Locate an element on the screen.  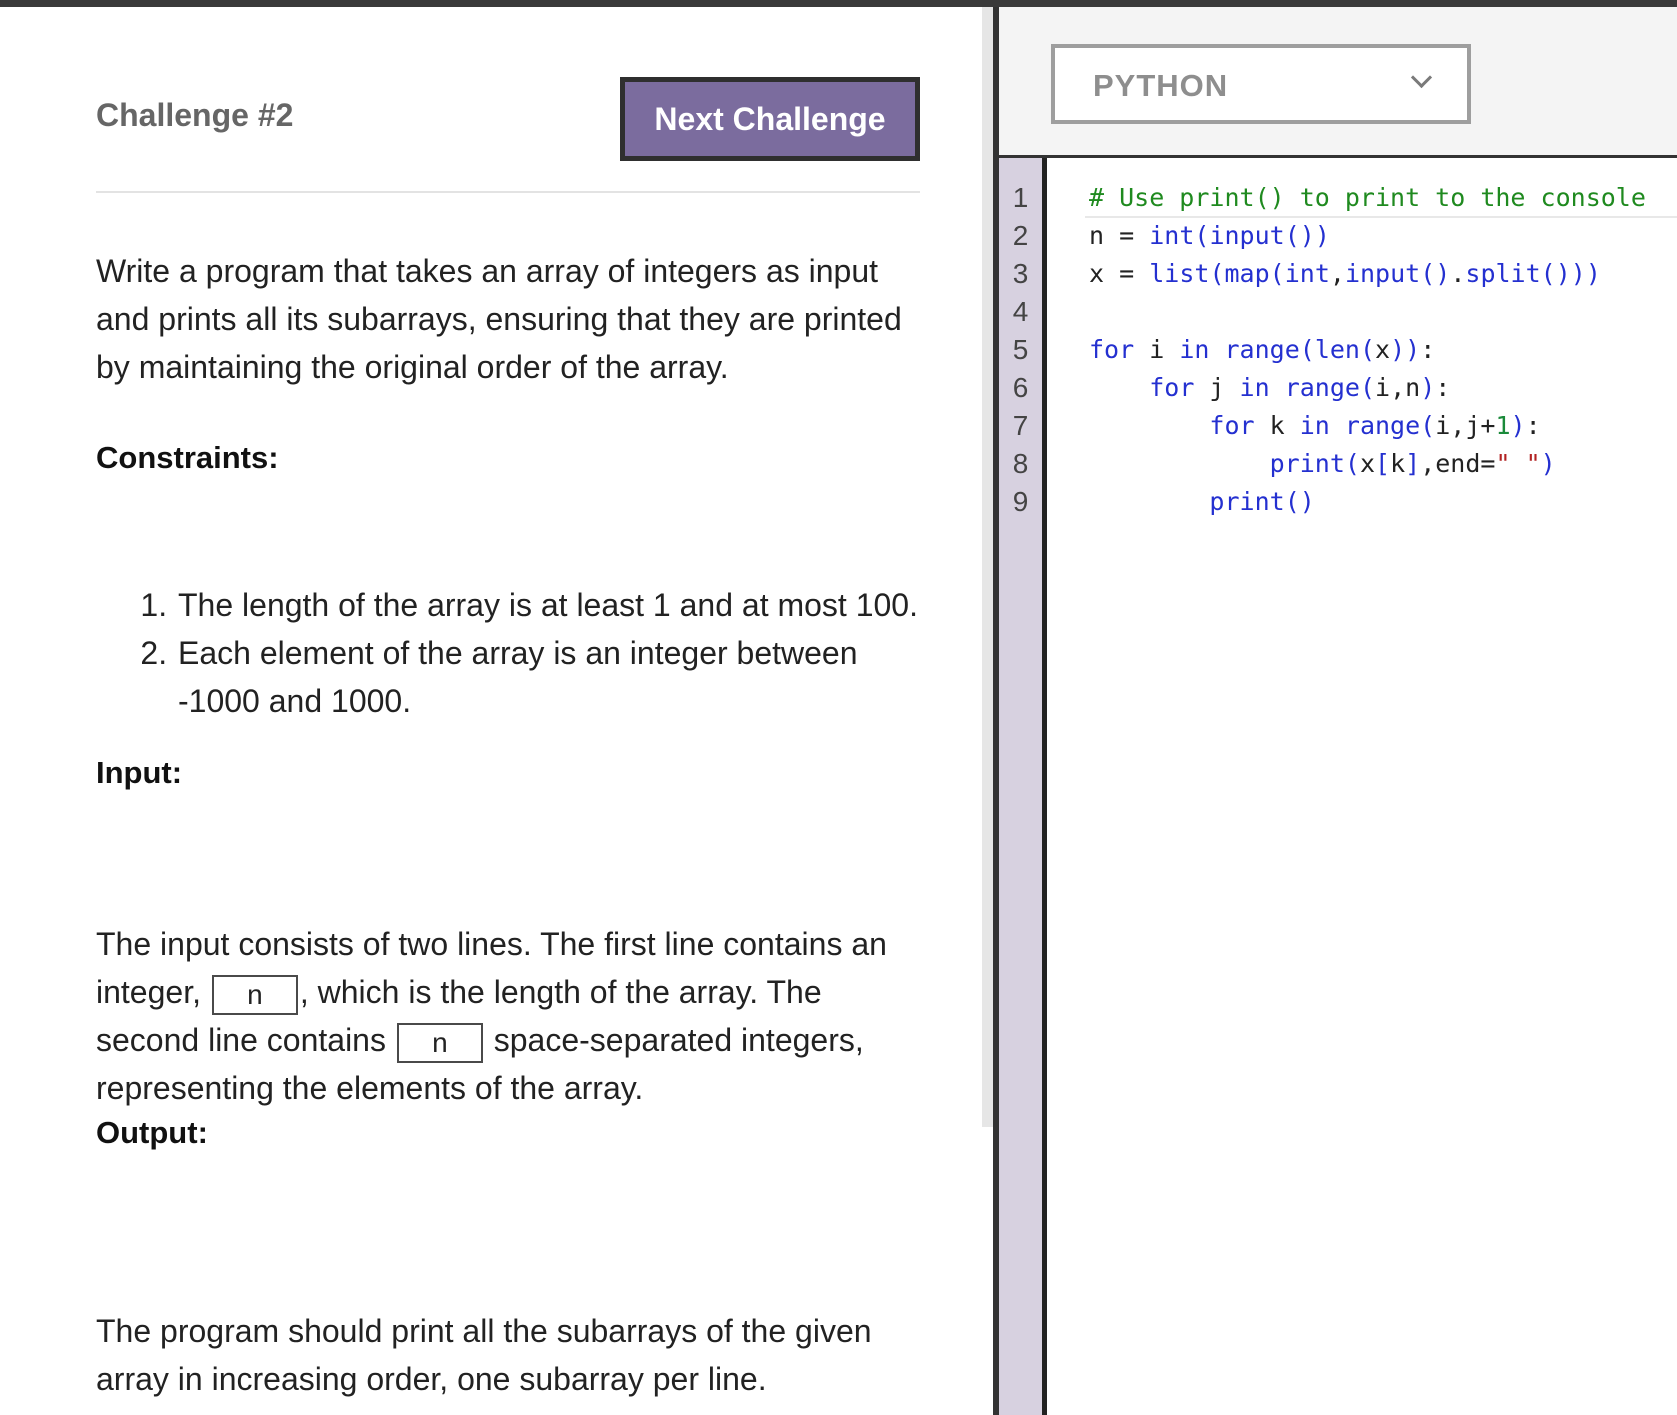
code-line: print() is located at coordinates (1367, 502).